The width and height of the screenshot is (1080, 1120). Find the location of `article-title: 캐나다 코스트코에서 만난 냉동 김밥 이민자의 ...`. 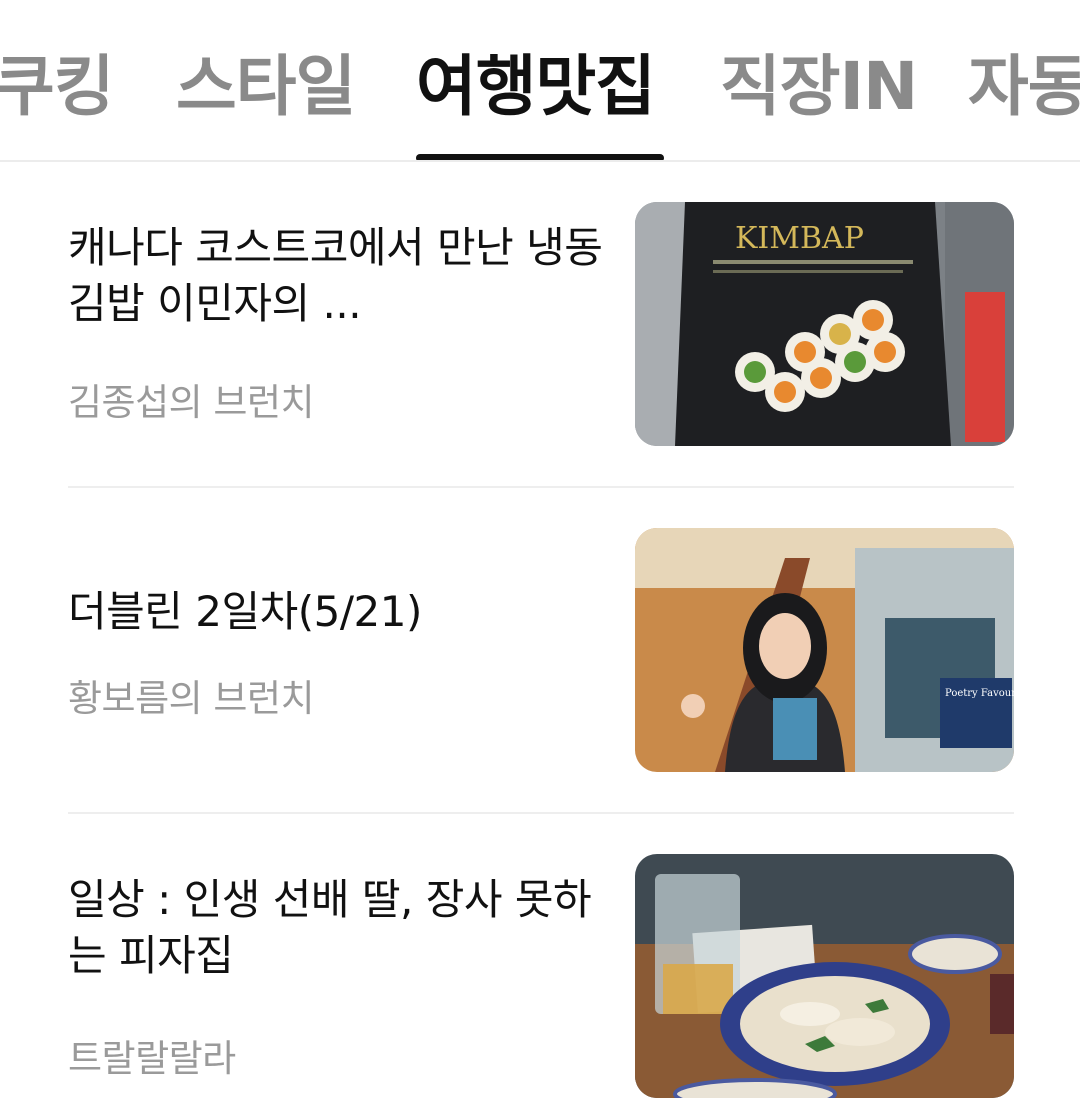

article-title: 캐나다 코스트코에서 만난 냉동 김밥 이민자의 ... is located at coordinates (338, 276).